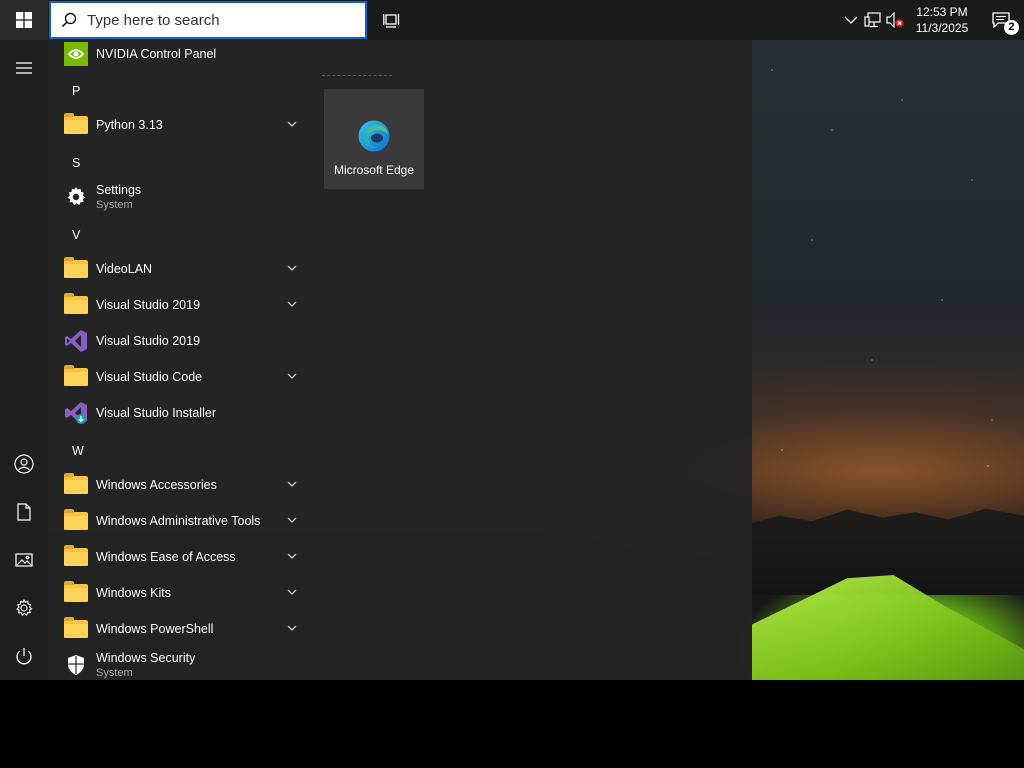 The image size is (1024, 768). What do you see at coordinates (156, 484) in the screenshot?
I see `folder-name: Windows Accessories` at bounding box center [156, 484].